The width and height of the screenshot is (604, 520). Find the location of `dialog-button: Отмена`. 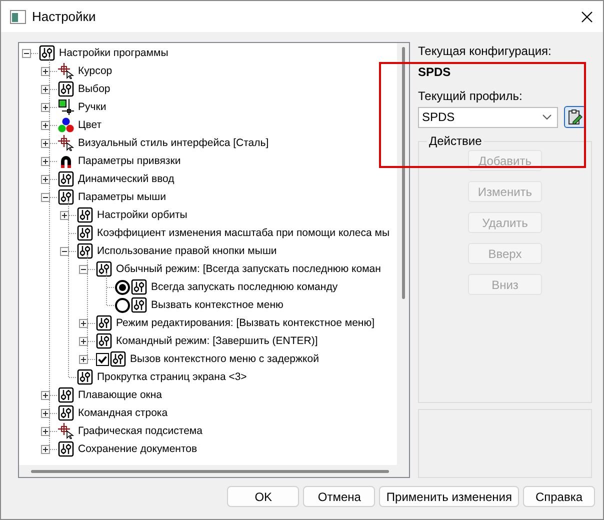

dialog-button: Отмена is located at coordinates (339, 496).